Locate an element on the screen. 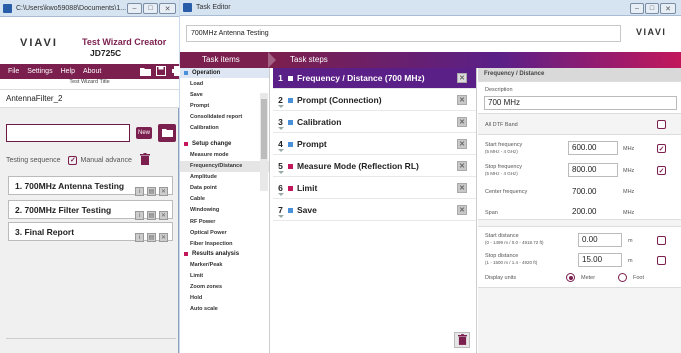  save-icon is located at coordinates (161, 71).